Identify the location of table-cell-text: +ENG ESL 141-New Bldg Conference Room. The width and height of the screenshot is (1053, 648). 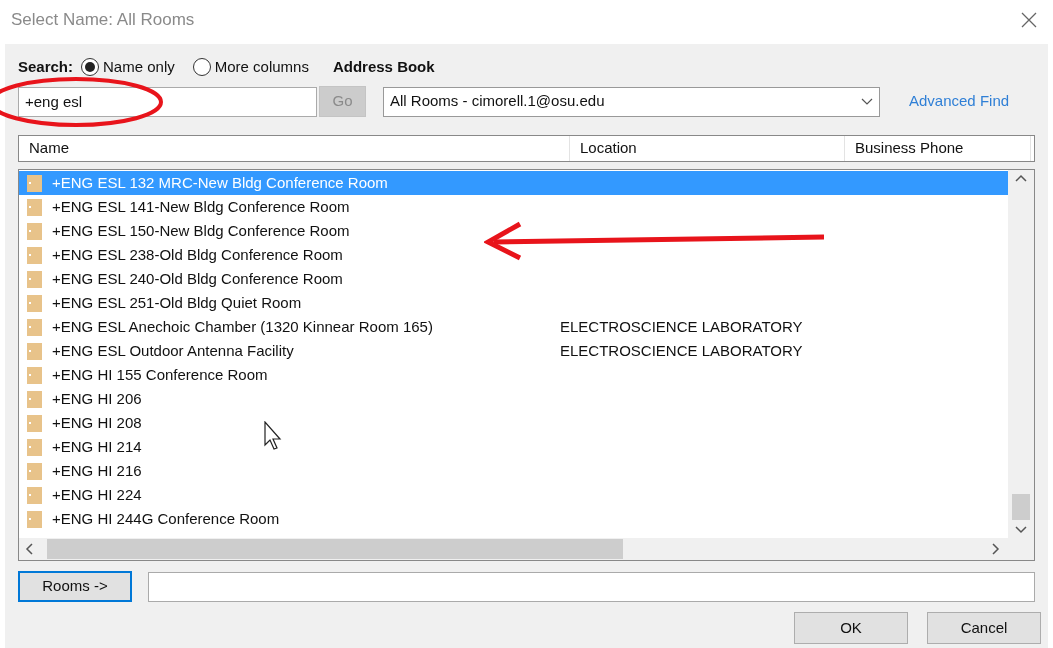
(201, 206).